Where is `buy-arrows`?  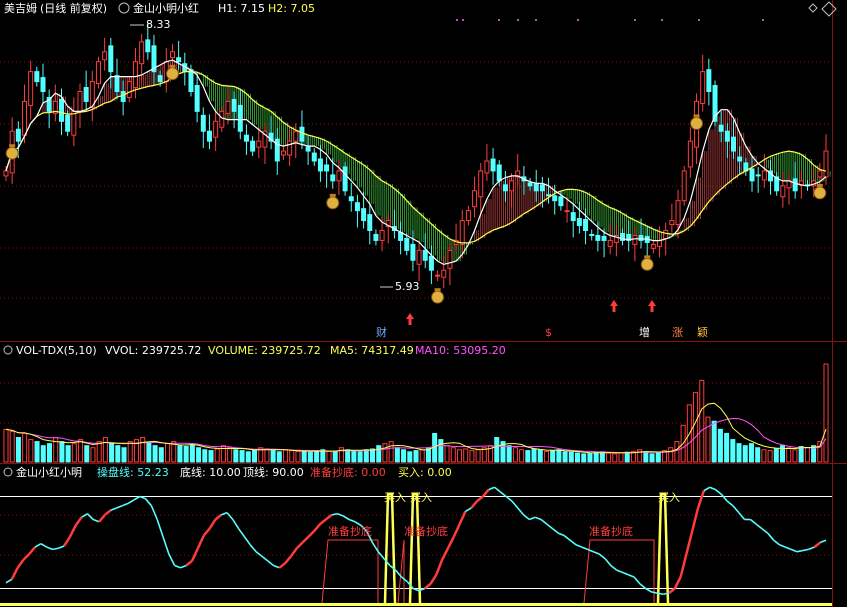
buy-arrows is located at coordinates (531, 312).